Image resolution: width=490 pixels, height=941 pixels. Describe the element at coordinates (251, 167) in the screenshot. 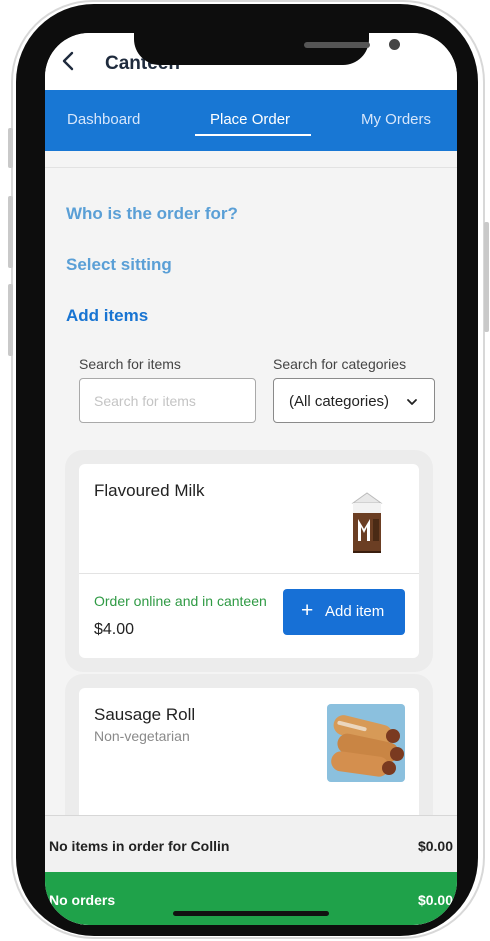

I see `section-divider` at that location.